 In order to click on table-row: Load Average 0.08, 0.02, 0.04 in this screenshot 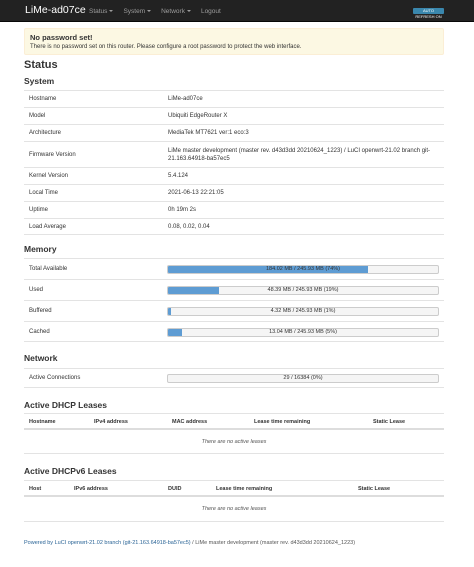, I will do `click(234, 226)`.